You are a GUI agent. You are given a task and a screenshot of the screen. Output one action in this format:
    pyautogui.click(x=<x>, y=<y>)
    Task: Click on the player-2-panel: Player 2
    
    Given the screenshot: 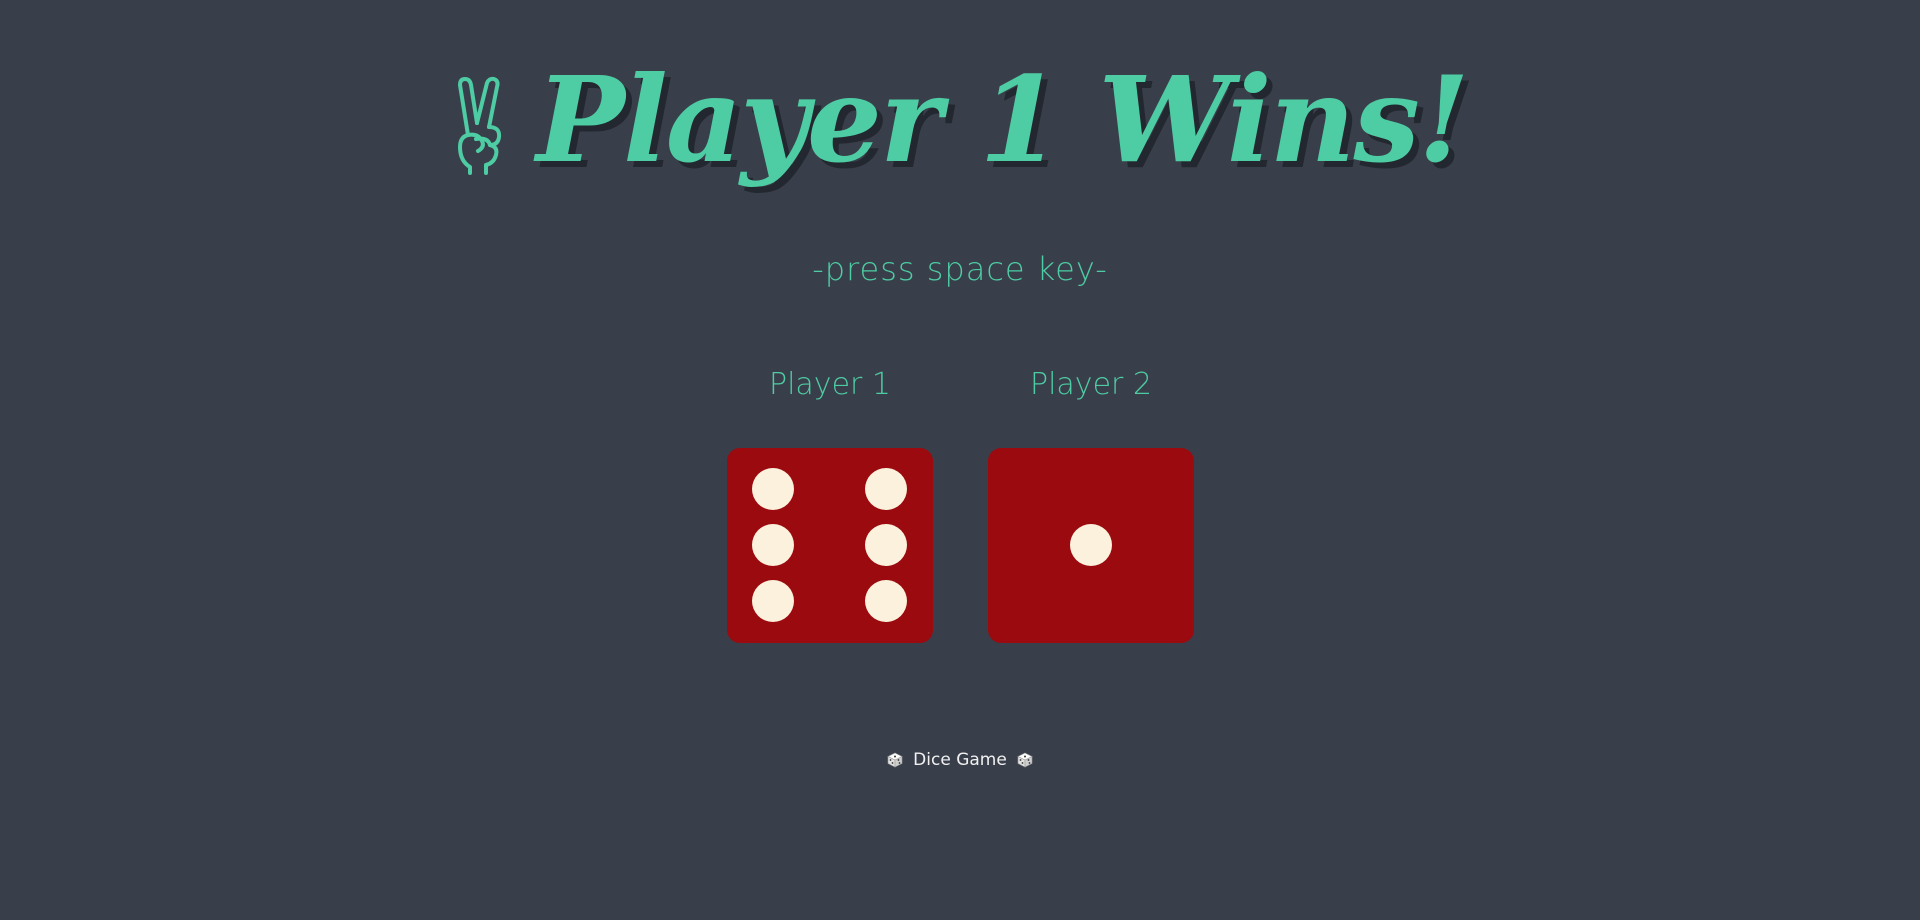 What is the action you would take?
    pyautogui.click(x=1091, y=501)
    